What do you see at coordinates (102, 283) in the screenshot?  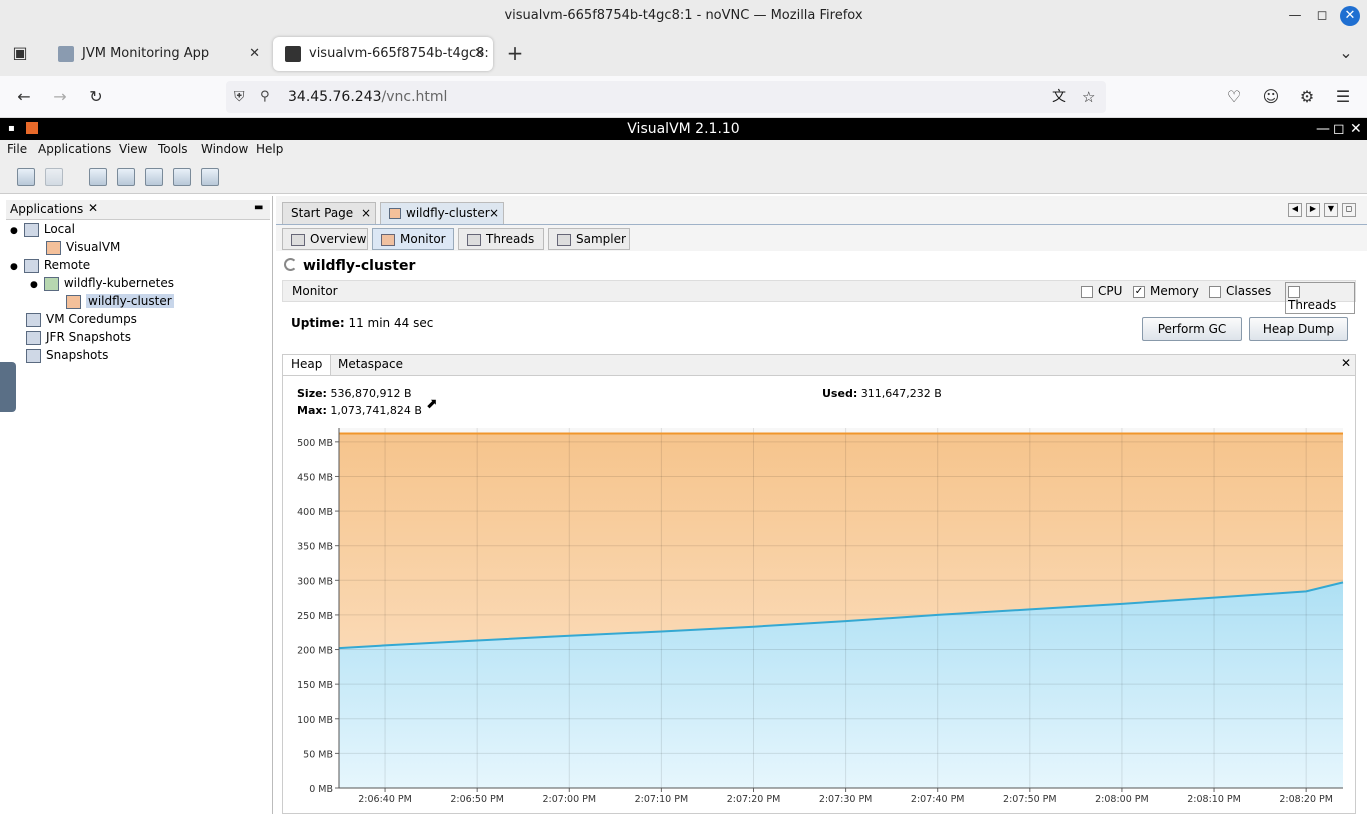 I see `tree-item-wildfly-kubernetes: ● wildfly-kubernetes` at bounding box center [102, 283].